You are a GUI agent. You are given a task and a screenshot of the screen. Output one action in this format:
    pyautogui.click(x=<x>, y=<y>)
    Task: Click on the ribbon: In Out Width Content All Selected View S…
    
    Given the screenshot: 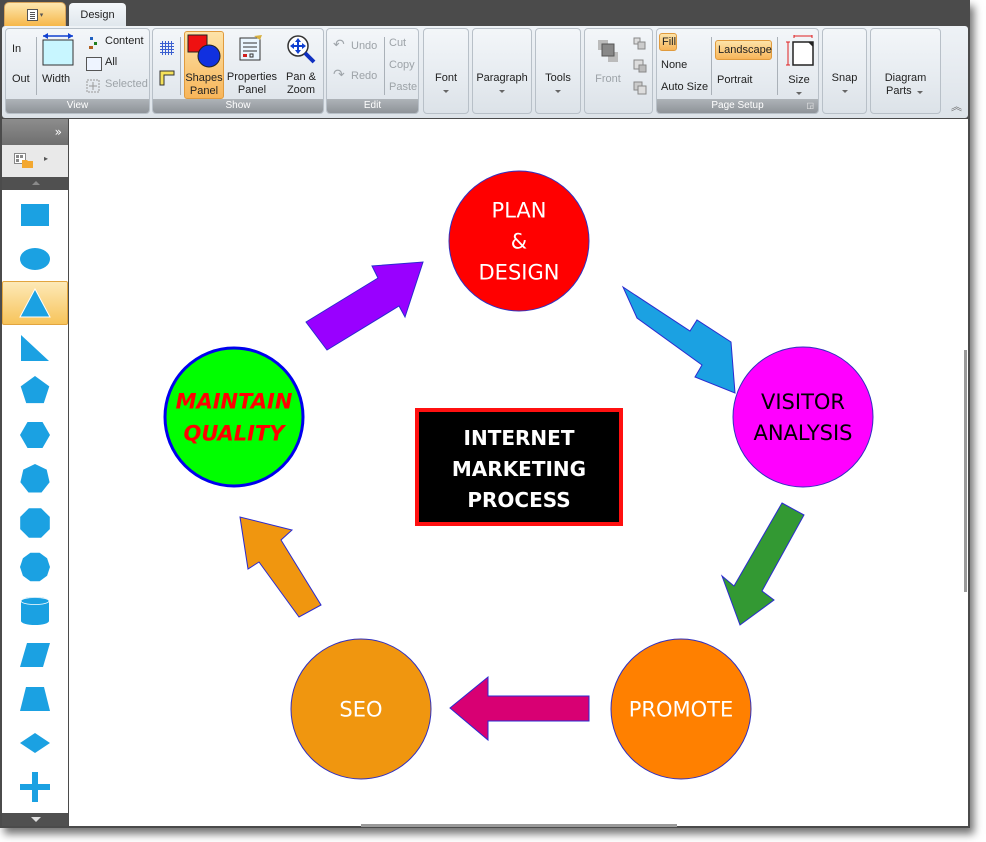 What is the action you would take?
    pyautogui.click(x=485, y=72)
    